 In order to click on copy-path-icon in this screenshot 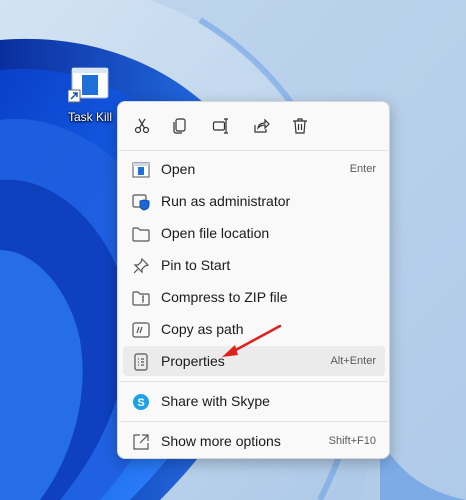, I will do `click(141, 330)`.